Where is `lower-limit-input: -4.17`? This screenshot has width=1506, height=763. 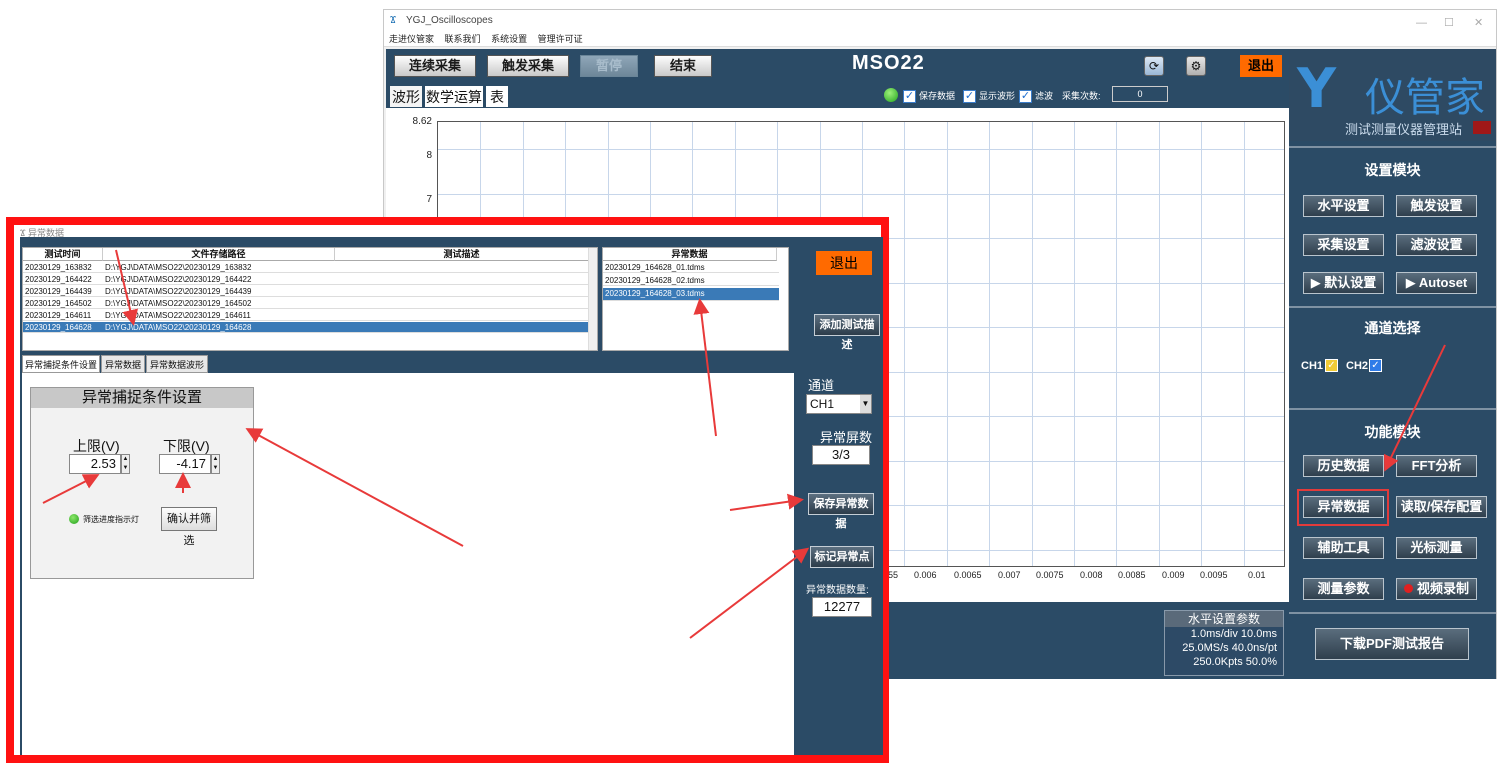 lower-limit-input: -4.17 is located at coordinates (185, 464).